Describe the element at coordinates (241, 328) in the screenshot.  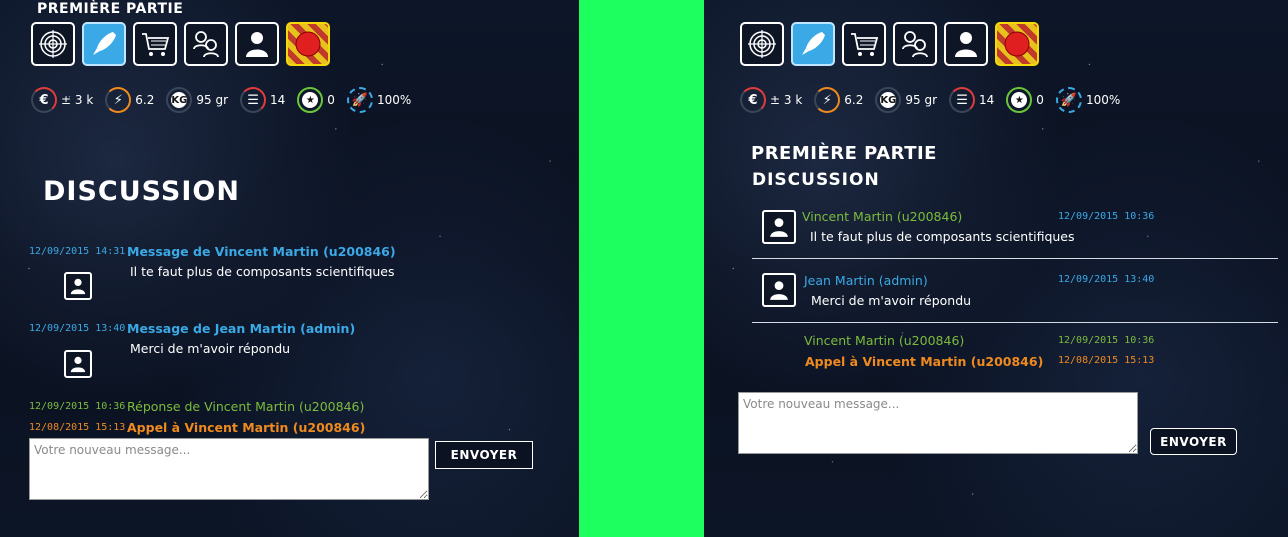
I see `message-sender: Message de Jean Martin (admin)` at that location.